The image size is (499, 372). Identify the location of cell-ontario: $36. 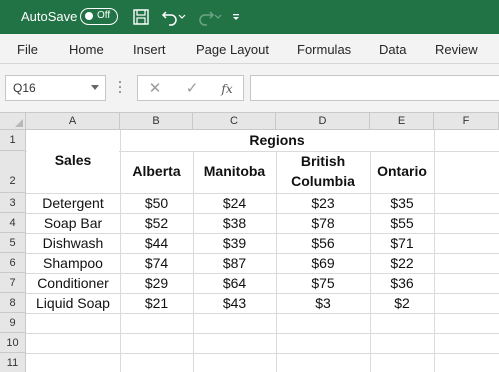
(402, 283).